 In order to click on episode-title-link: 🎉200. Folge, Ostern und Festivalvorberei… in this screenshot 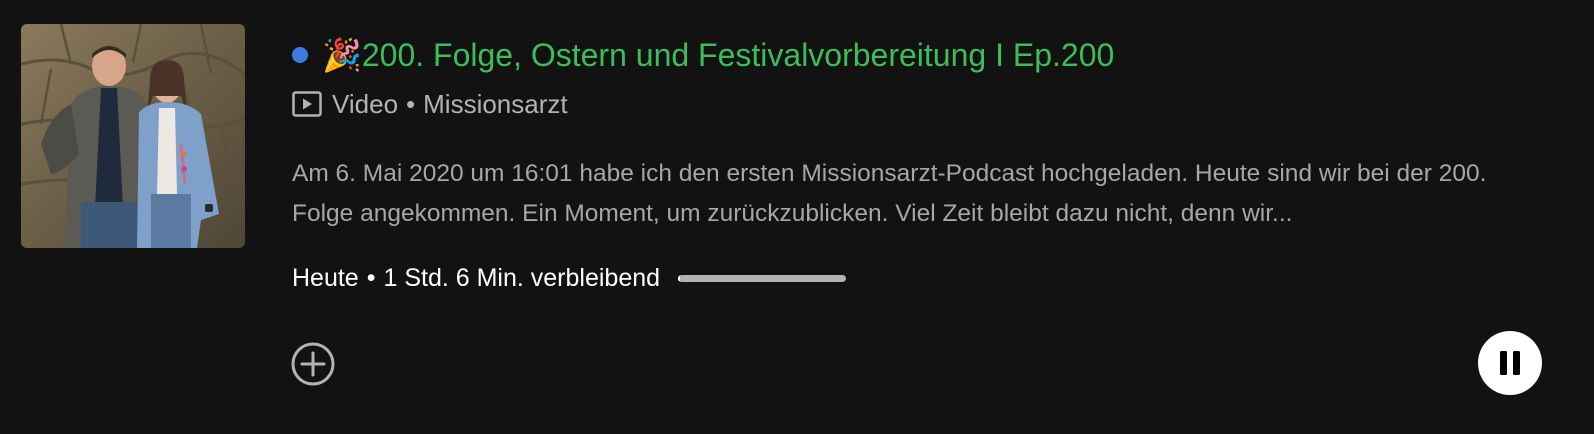, I will do `click(718, 55)`.